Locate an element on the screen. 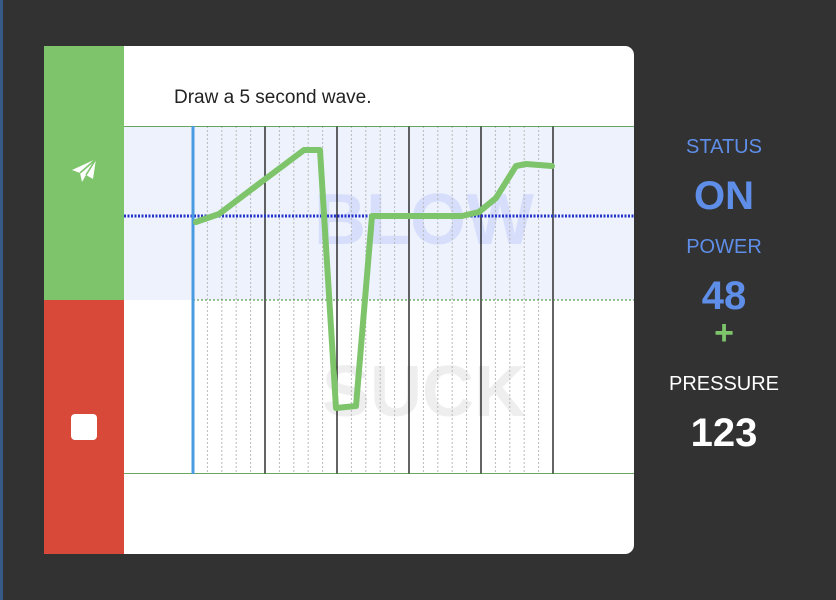 This screenshot has height=600, width=836. action-buttons is located at coordinates (84, 300).